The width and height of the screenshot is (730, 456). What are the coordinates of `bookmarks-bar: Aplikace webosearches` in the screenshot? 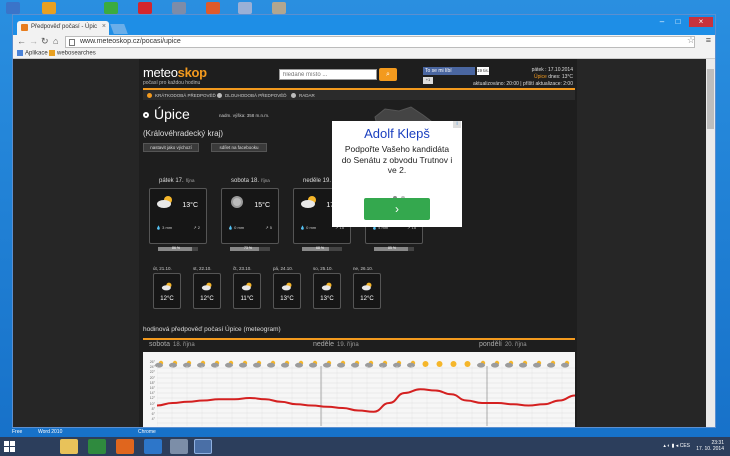 It's located at (364, 54).